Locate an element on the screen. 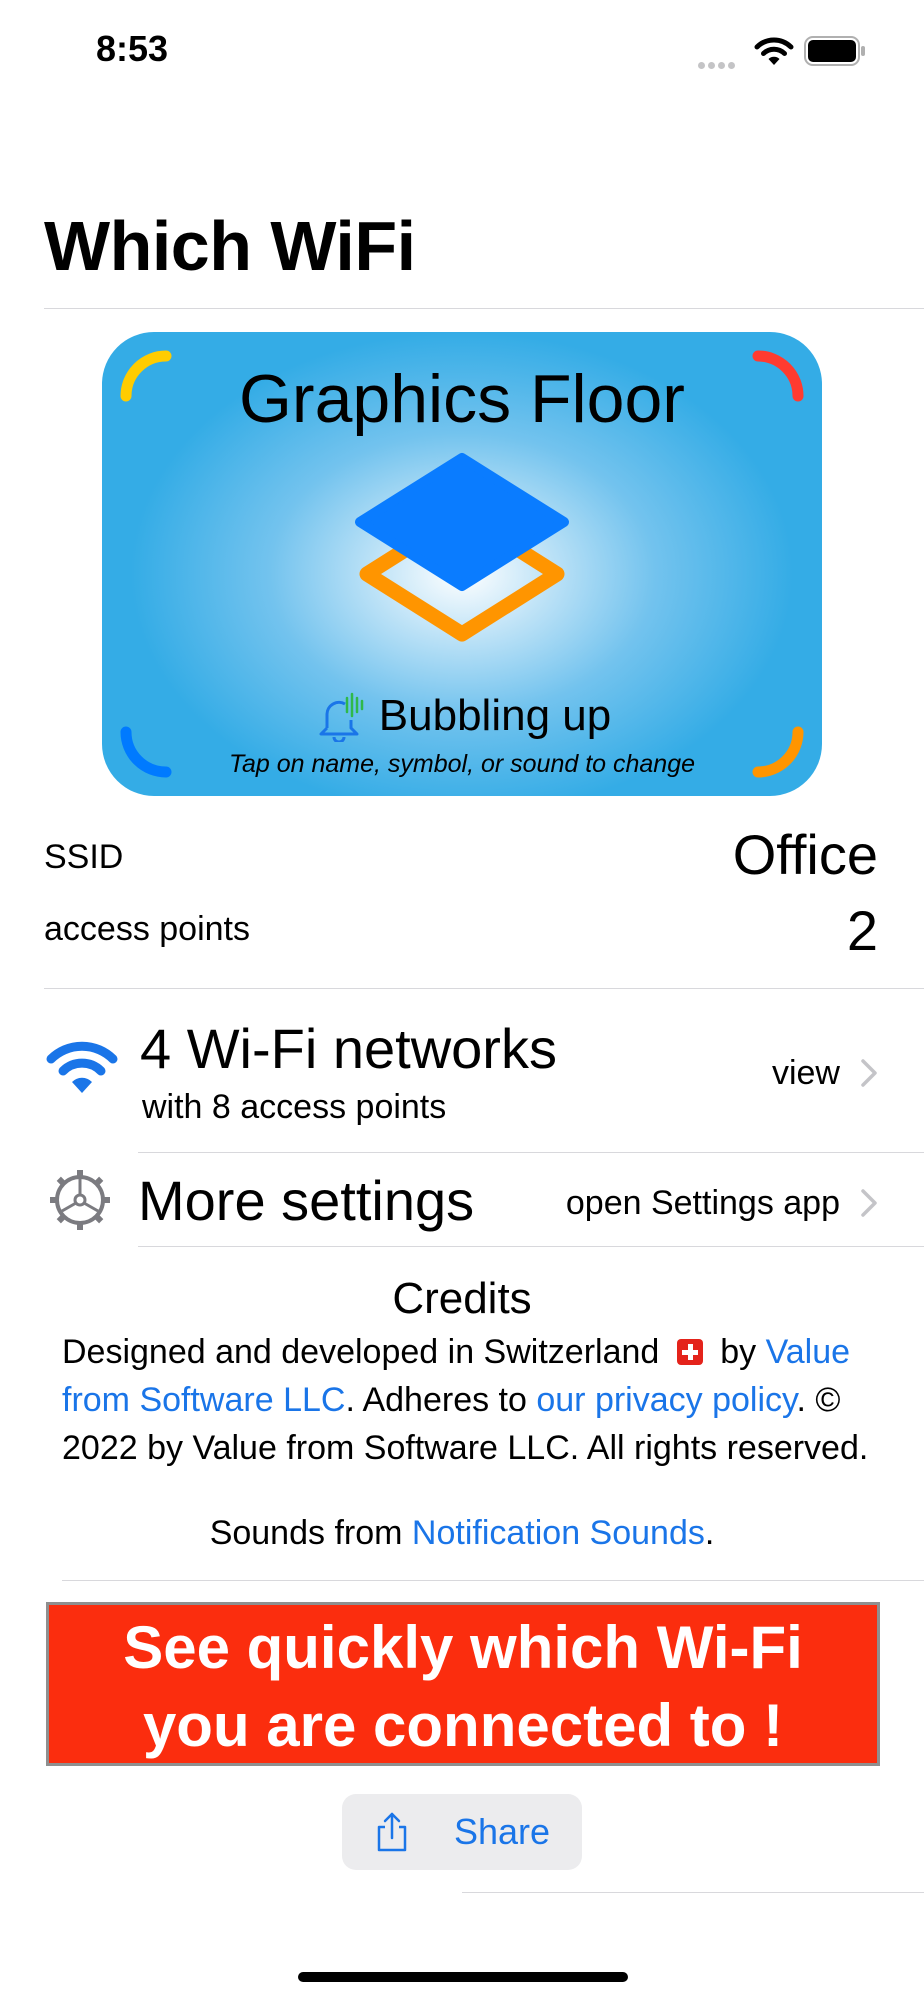 The width and height of the screenshot is (924, 2000). signal-dots-icon is located at coordinates (720, 62).